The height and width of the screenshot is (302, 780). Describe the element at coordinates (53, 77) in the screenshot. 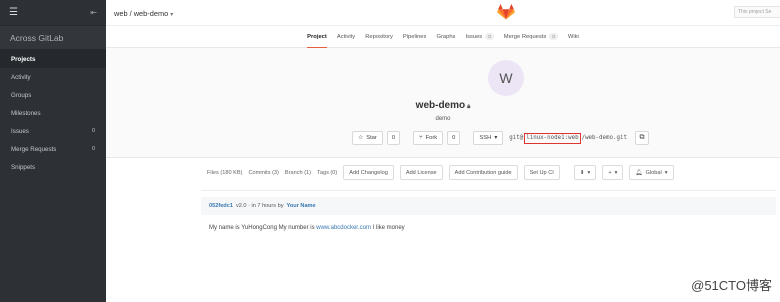

I see `sidebar-item-activity: Activity` at that location.